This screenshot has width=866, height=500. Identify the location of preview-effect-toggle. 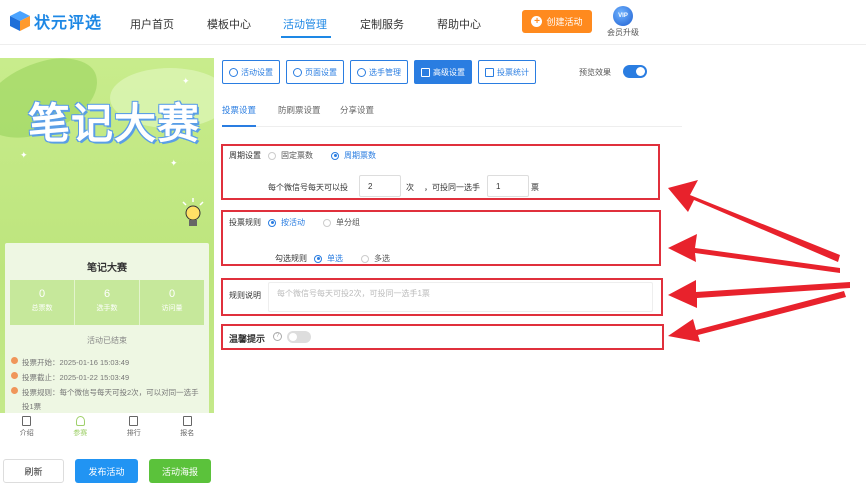
(635, 71).